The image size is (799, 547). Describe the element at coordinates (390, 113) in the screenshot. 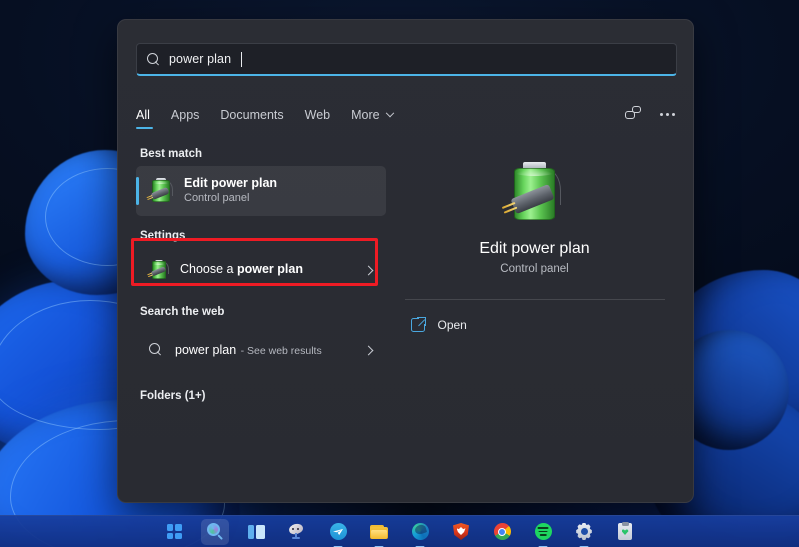

I see `chevron-down-icon` at that location.